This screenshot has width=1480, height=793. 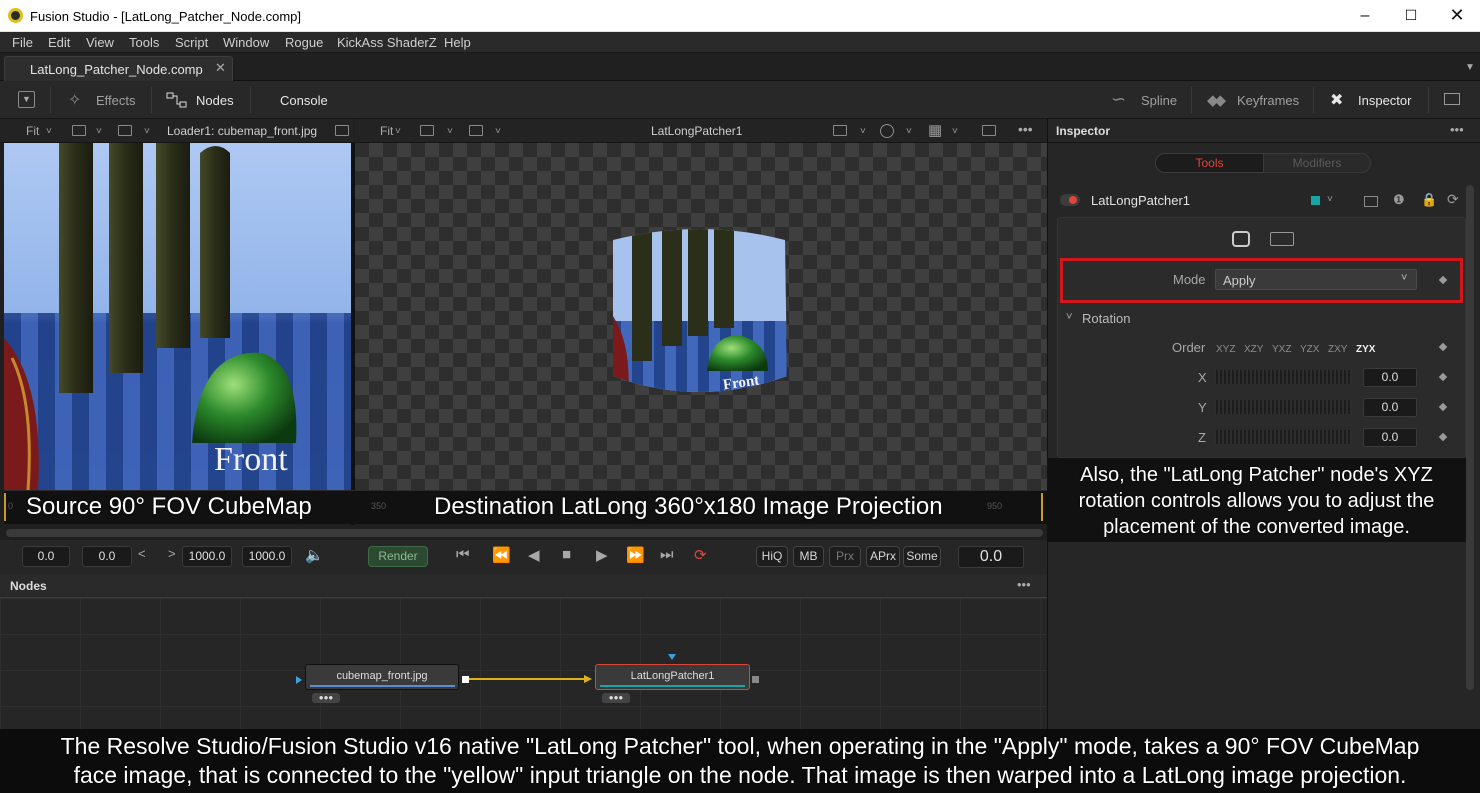 I want to click on tab-menu-chevron-icon: ▼, so click(x=1470, y=67).